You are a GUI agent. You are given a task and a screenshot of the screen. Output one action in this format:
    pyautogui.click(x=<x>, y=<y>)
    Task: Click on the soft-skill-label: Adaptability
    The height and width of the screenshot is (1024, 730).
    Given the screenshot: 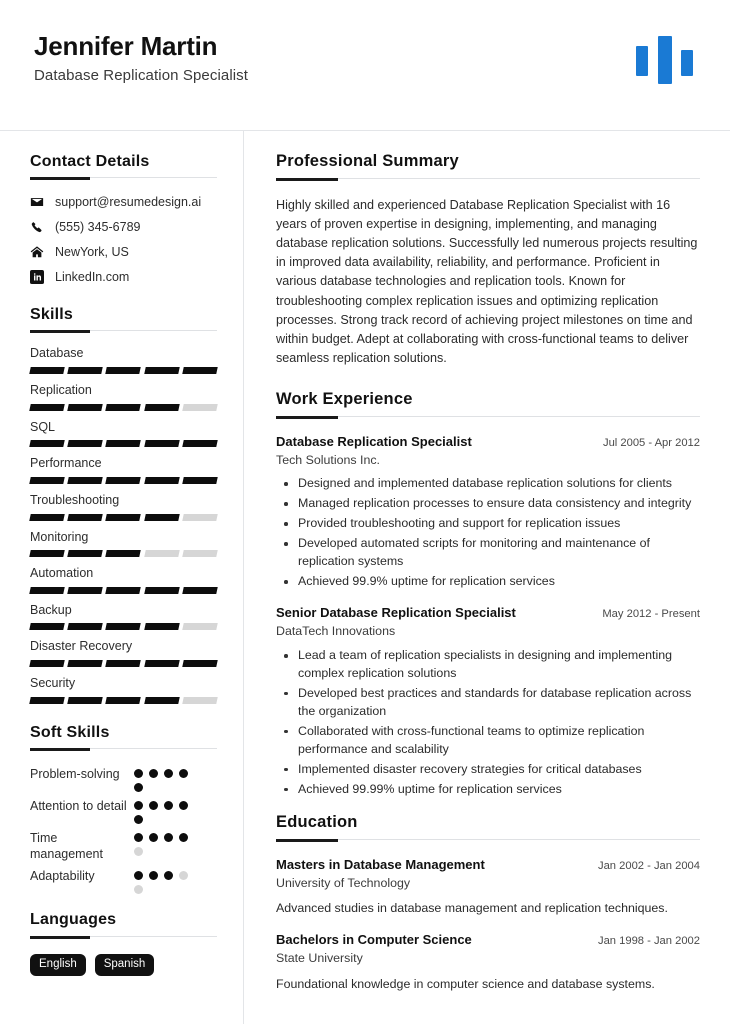 What is the action you would take?
    pyautogui.click(x=62, y=876)
    